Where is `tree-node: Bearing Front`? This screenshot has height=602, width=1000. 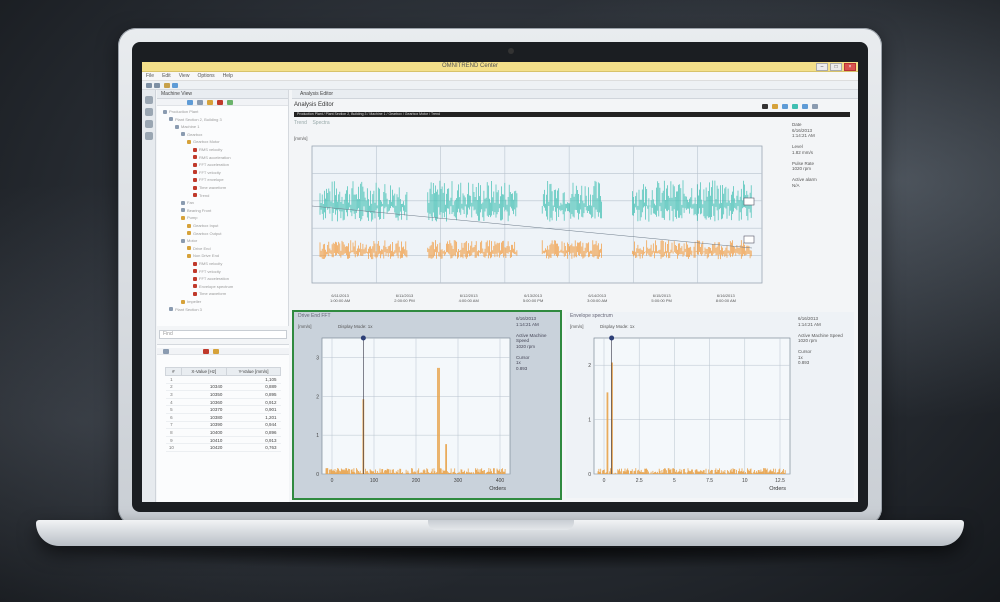 tree-node: Bearing Front is located at coordinates (196, 210).